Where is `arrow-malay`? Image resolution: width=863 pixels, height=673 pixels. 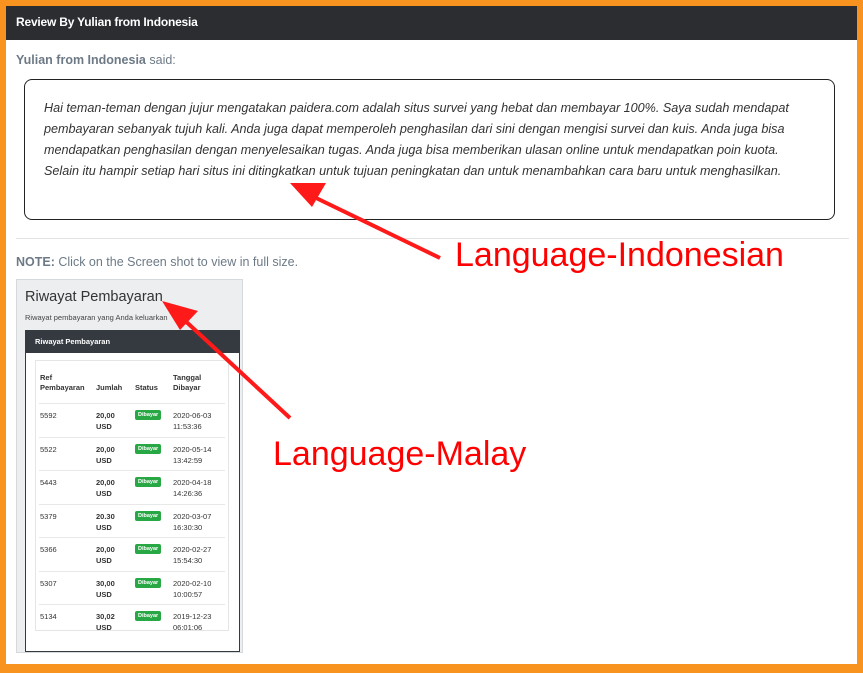
arrow-malay is located at coordinates (227, 360).